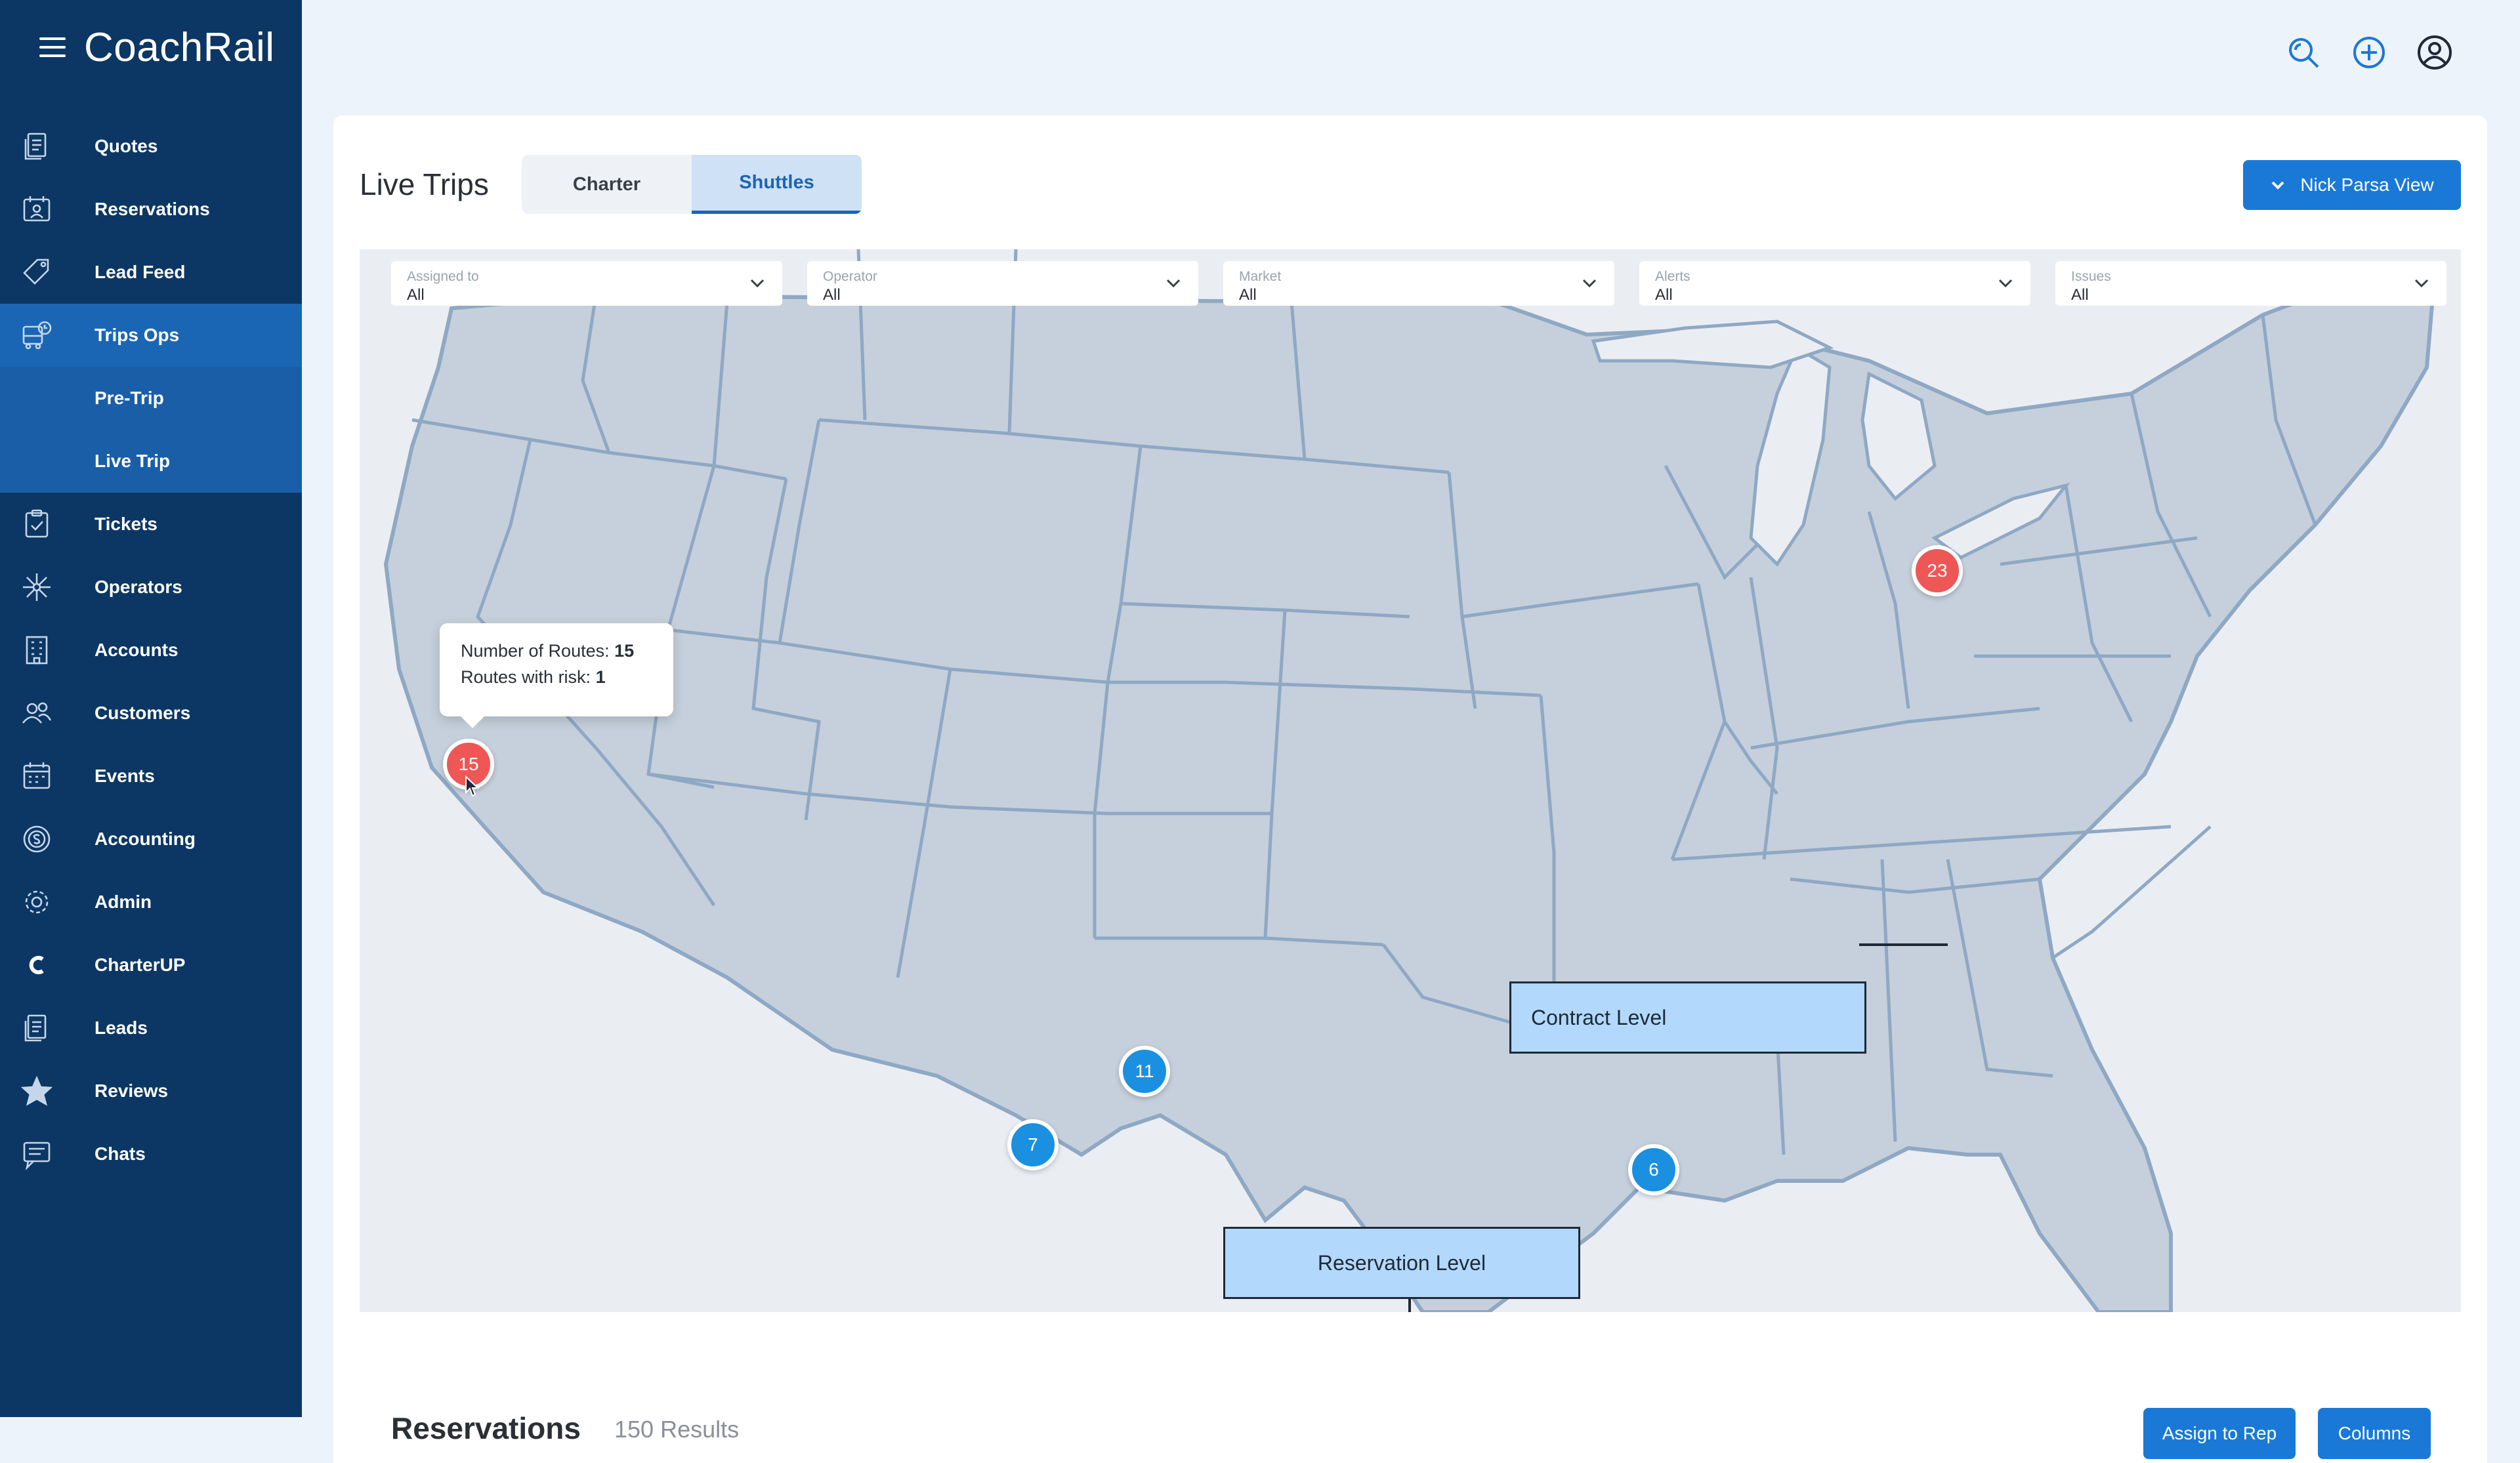 Image resolution: width=2520 pixels, height=1463 pixels. I want to click on sidebar-item-label: Reviews, so click(131, 1091).